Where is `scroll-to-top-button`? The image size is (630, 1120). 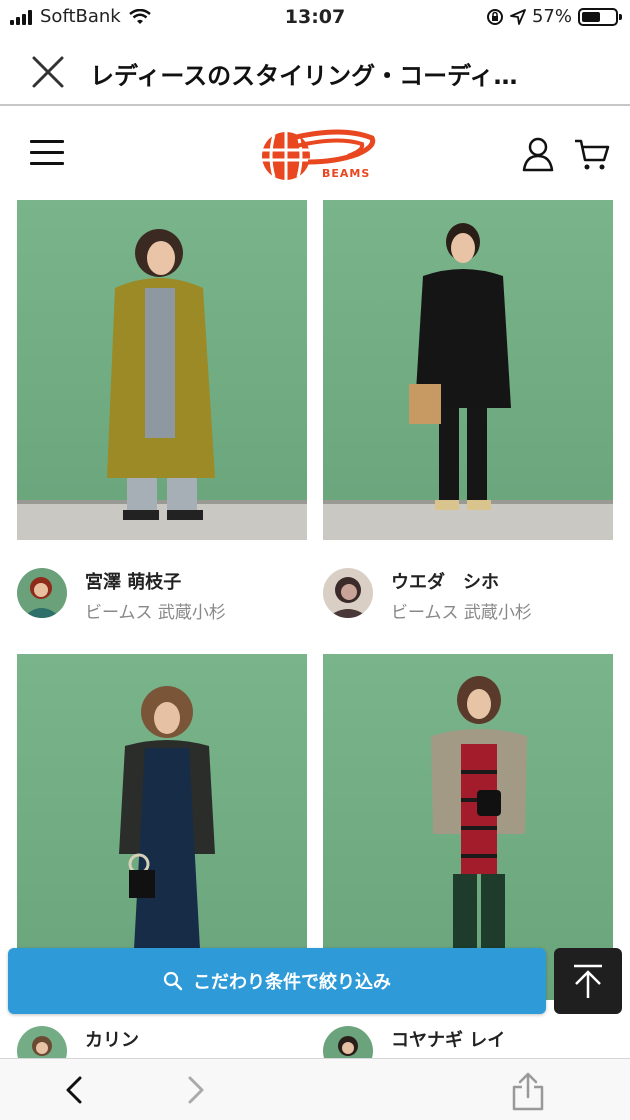 scroll-to-top-button is located at coordinates (588, 981).